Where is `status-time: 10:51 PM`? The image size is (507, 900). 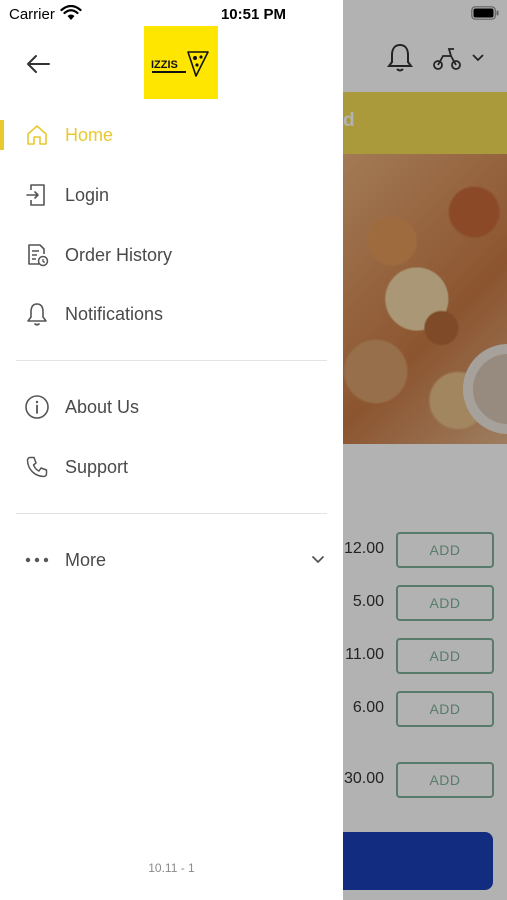 status-time: 10:51 PM is located at coordinates (253, 14).